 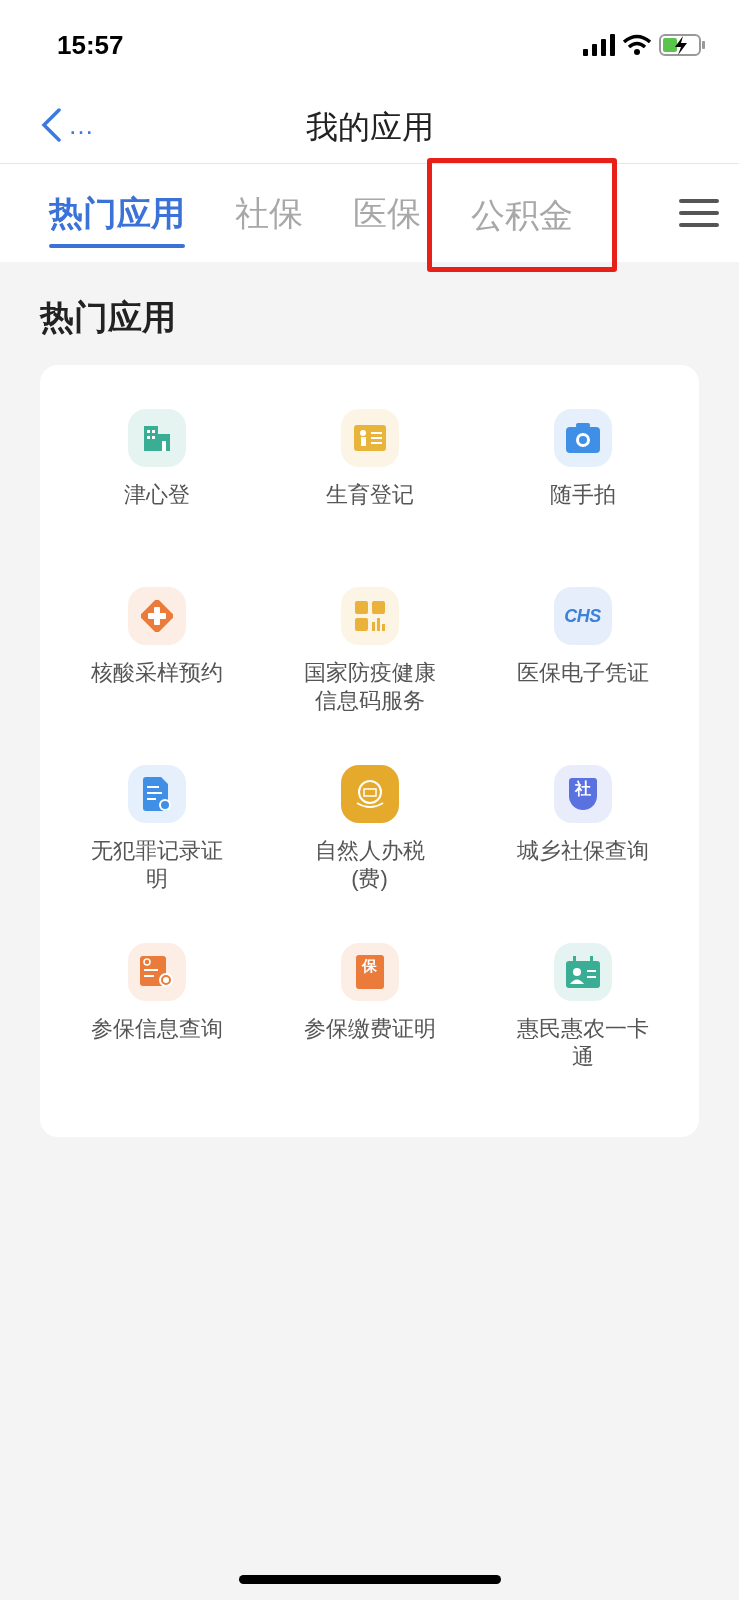 What do you see at coordinates (369, 495) in the screenshot?
I see `app-label: 生育登记` at bounding box center [369, 495].